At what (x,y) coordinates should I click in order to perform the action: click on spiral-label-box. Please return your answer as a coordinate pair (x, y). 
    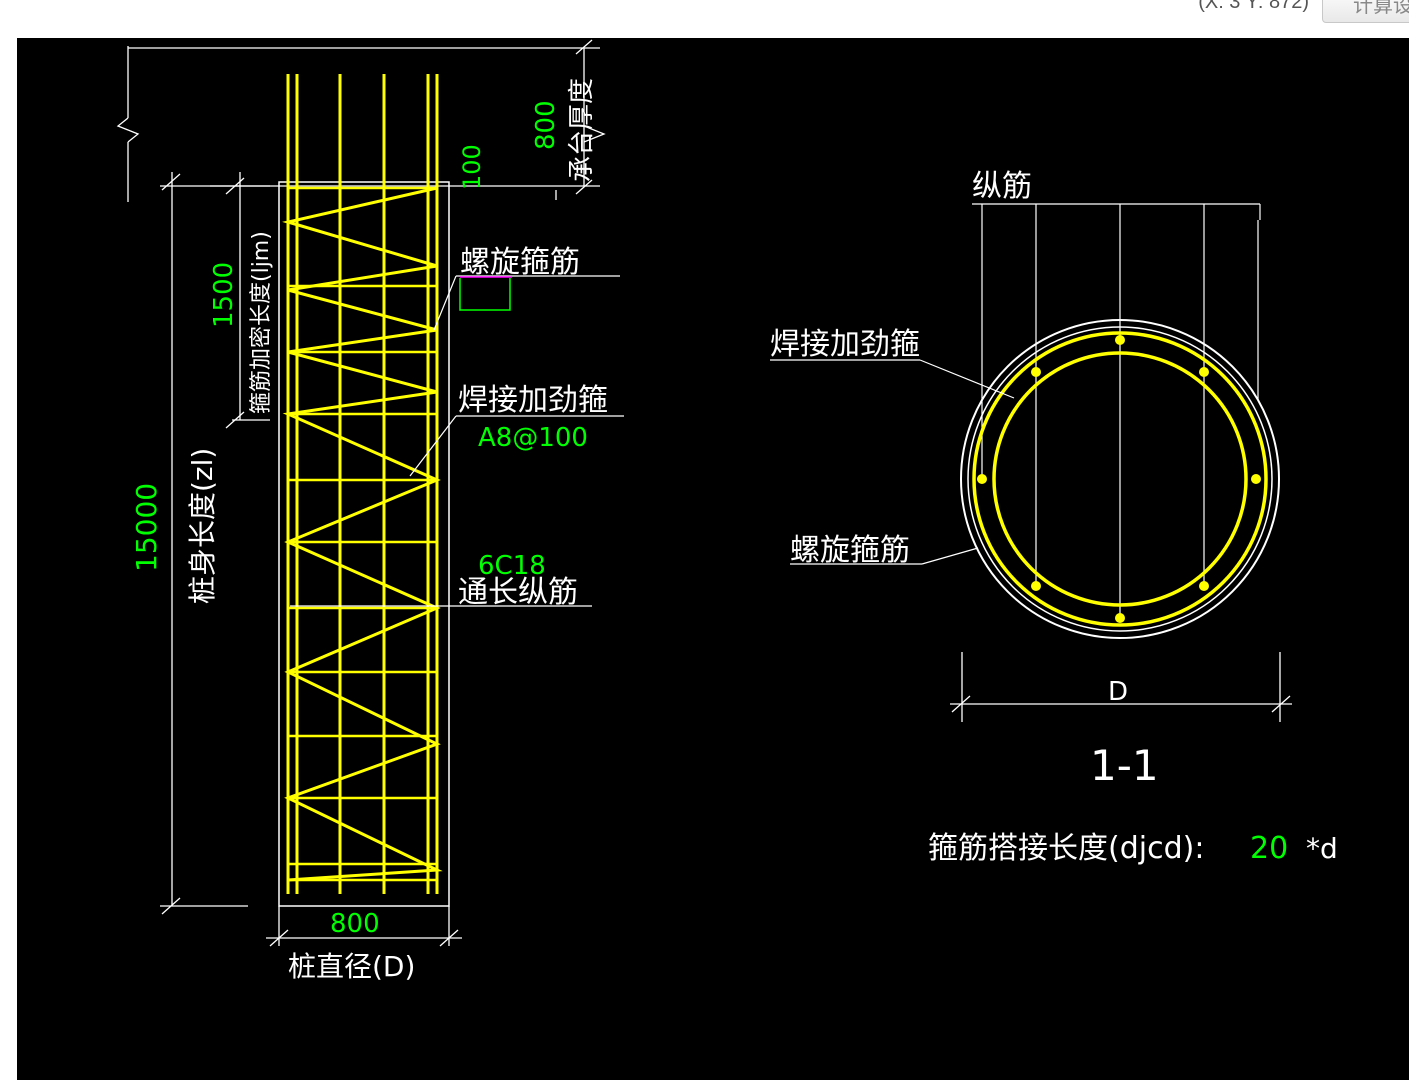
    Looking at the image, I should click on (485, 294).